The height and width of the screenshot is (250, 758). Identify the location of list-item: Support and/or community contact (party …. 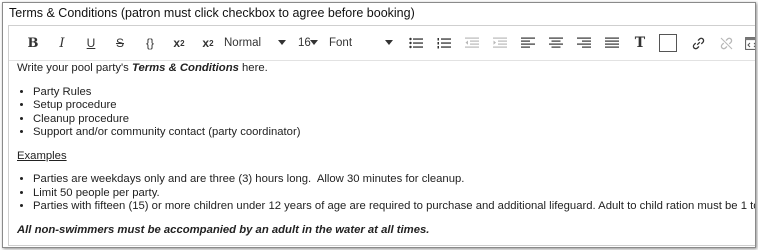
(394, 133).